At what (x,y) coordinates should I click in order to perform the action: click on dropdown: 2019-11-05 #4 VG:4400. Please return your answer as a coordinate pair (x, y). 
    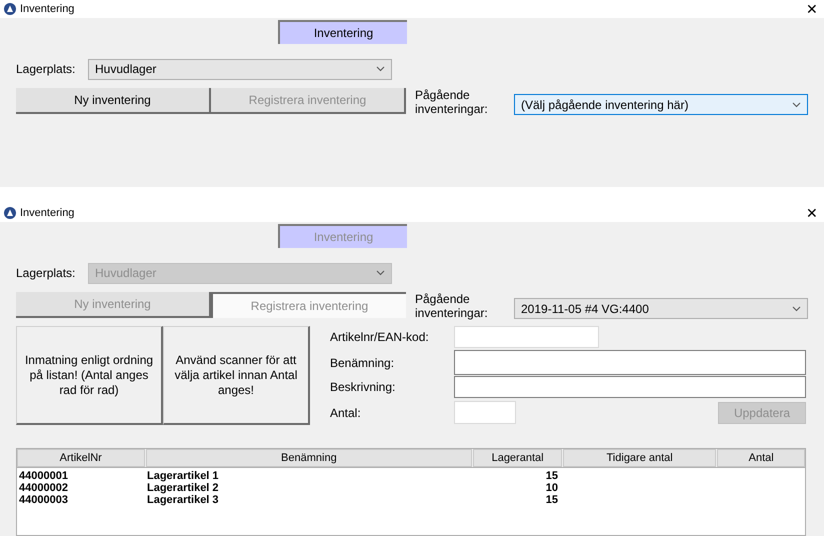
    Looking at the image, I should click on (661, 308).